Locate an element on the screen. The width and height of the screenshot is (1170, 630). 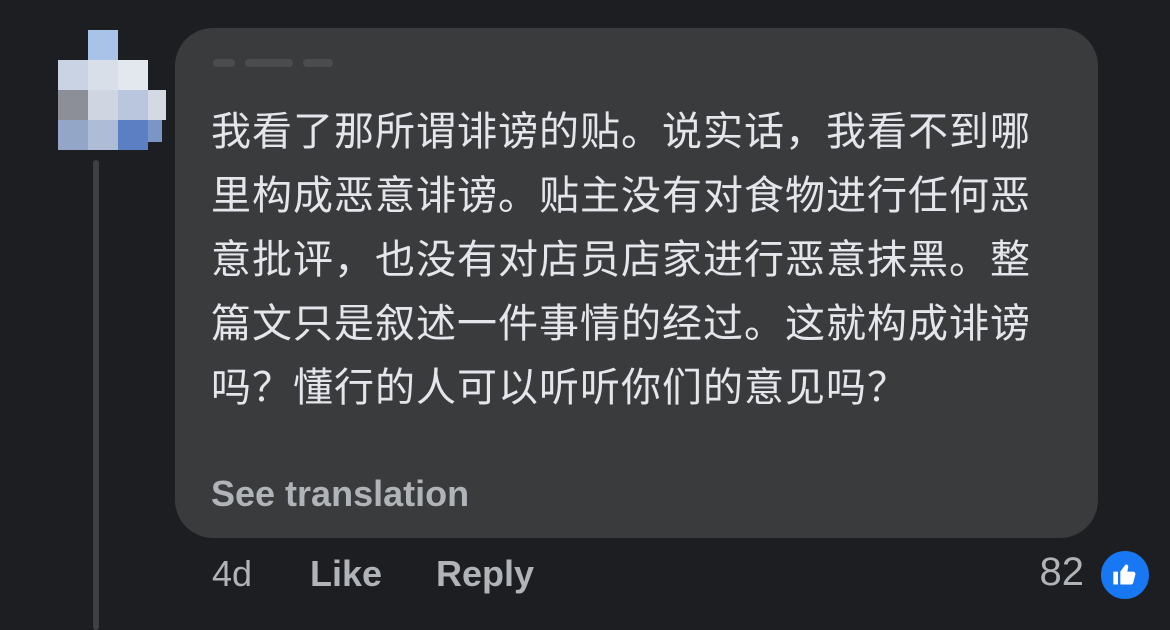
avatar is located at coordinates (113, 90).